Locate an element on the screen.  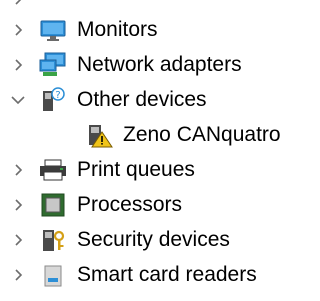
printer-icon is located at coordinates (53, 170).